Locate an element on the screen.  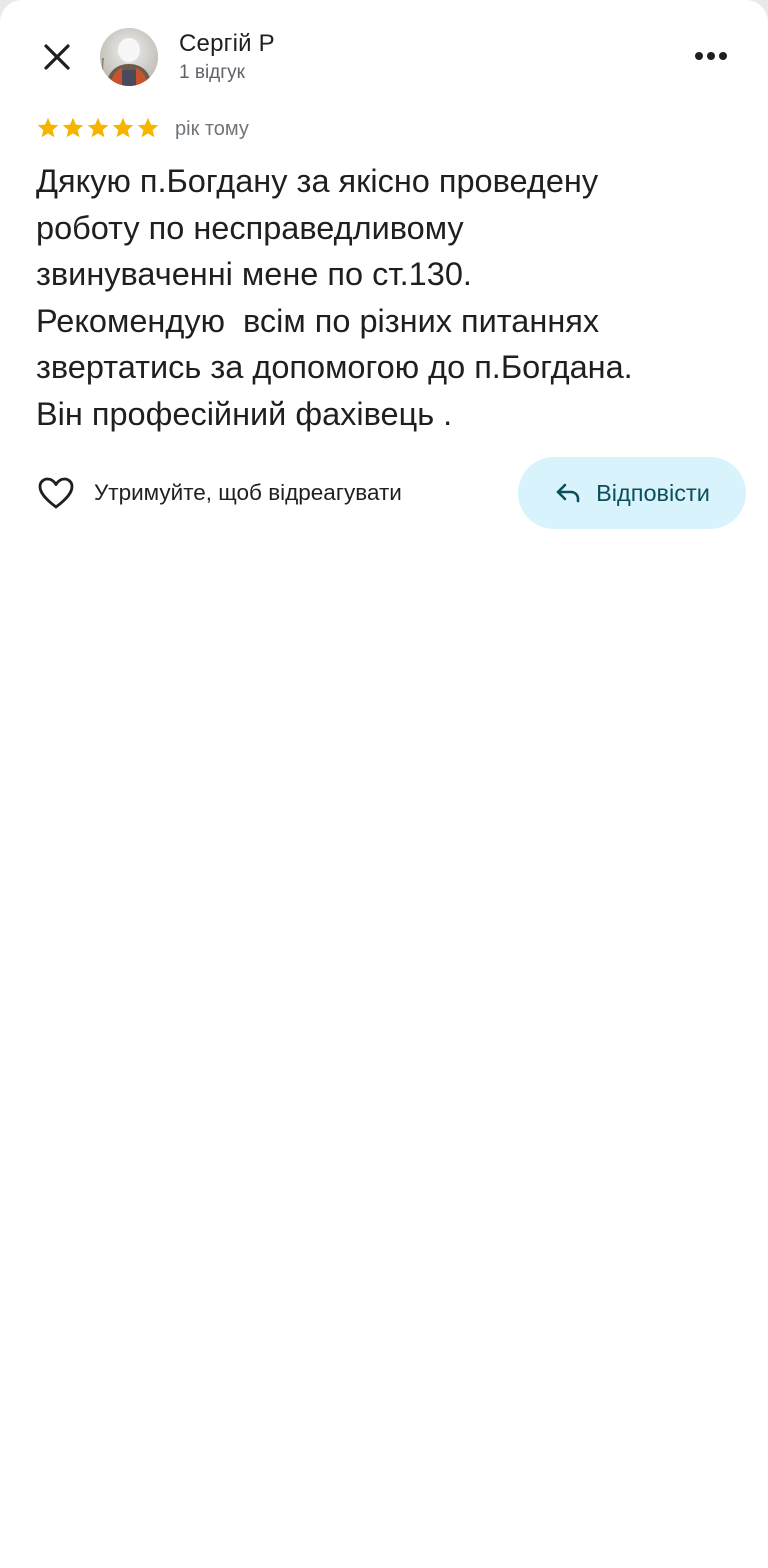
react-label: Утримуйте, щоб відреагувати is located at coordinates (248, 492).